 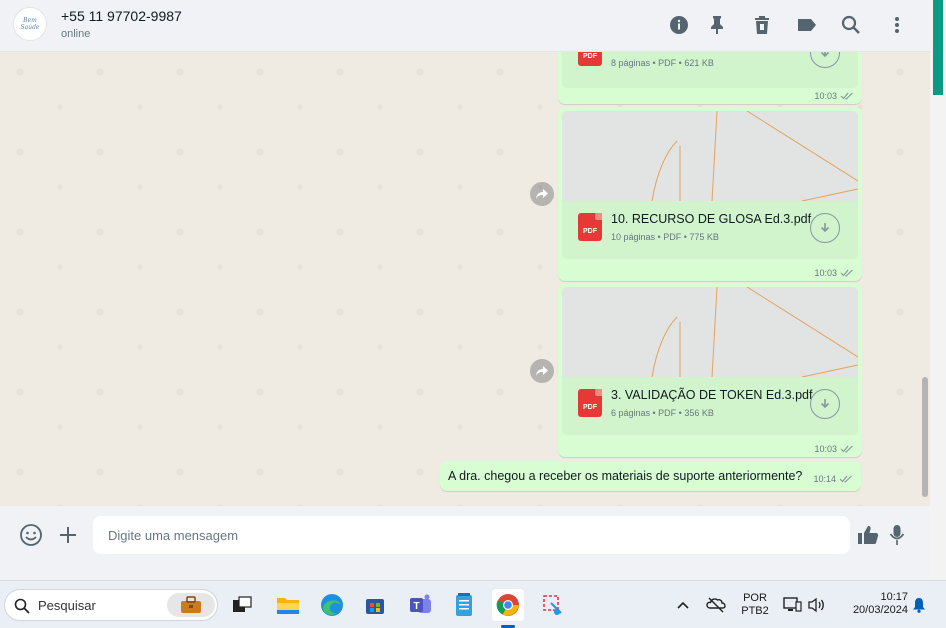 I want to click on chat-scrollbar, so click(x=925, y=437).